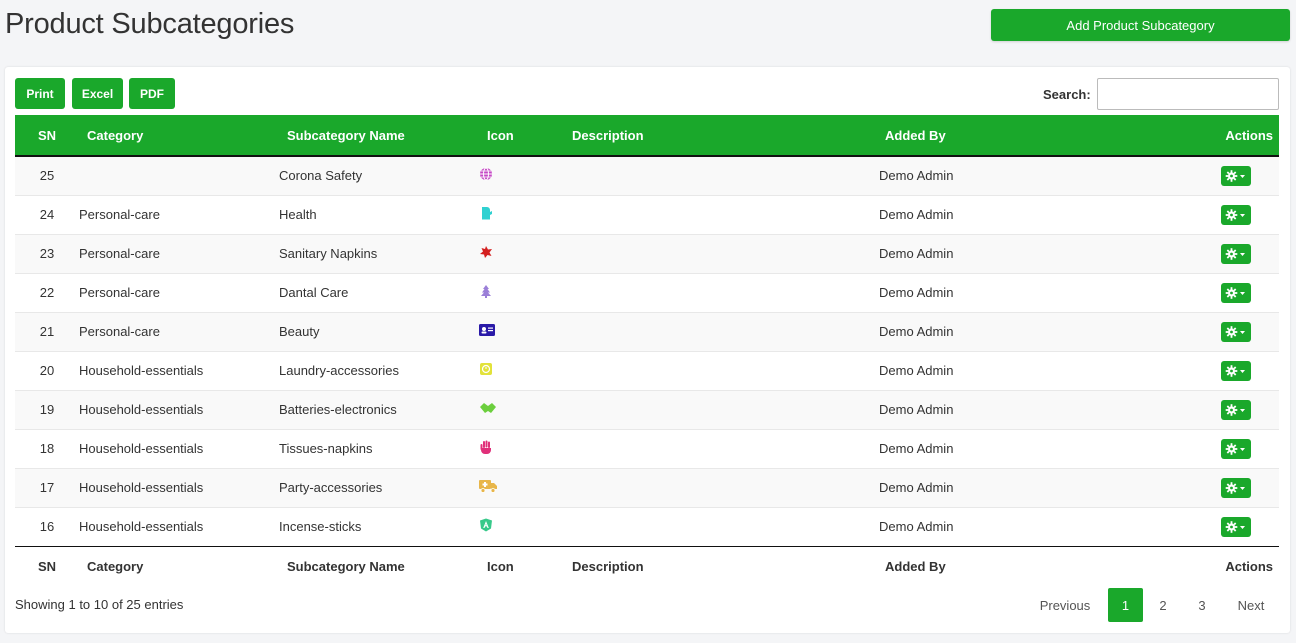  I want to click on id-card-icon, so click(487, 330).